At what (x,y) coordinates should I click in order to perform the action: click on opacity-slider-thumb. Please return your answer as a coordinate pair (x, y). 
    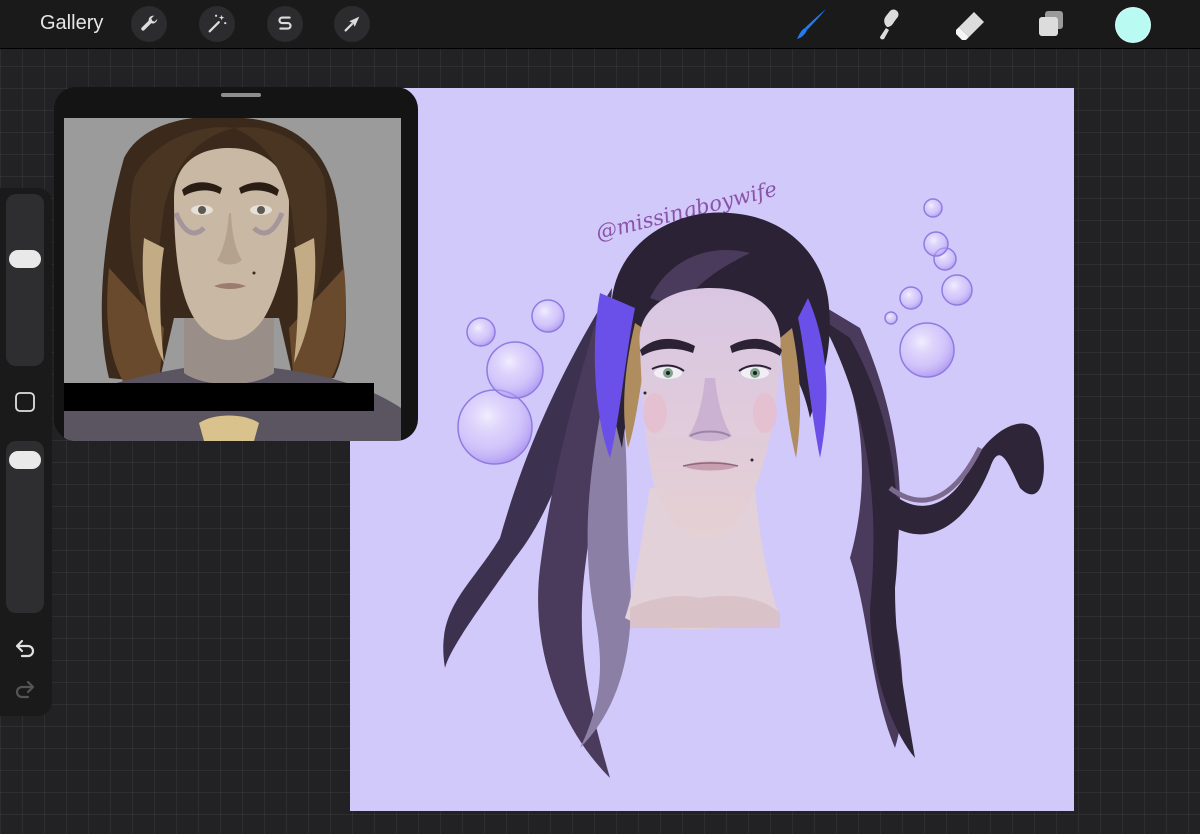
    Looking at the image, I should click on (25, 460).